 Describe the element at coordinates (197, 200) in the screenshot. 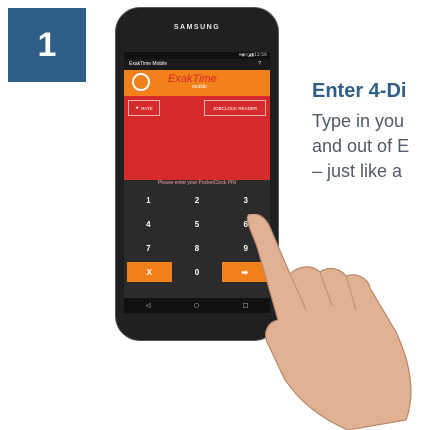

I see `key-2: 2` at that location.